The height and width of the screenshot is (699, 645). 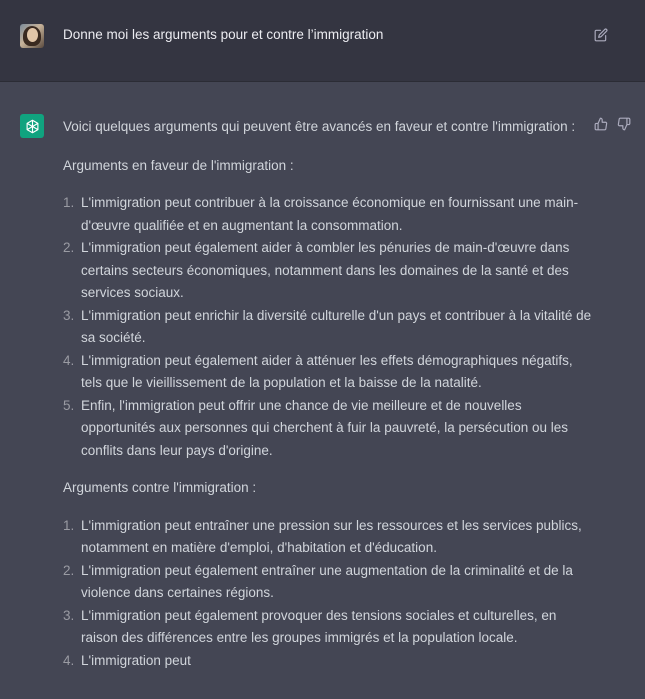 What do you see at coordinates (178, 165) in the screenshot?
I see `pro-heading: Arguments en faveur de l'immigration :` at bounding box center [178, 165].